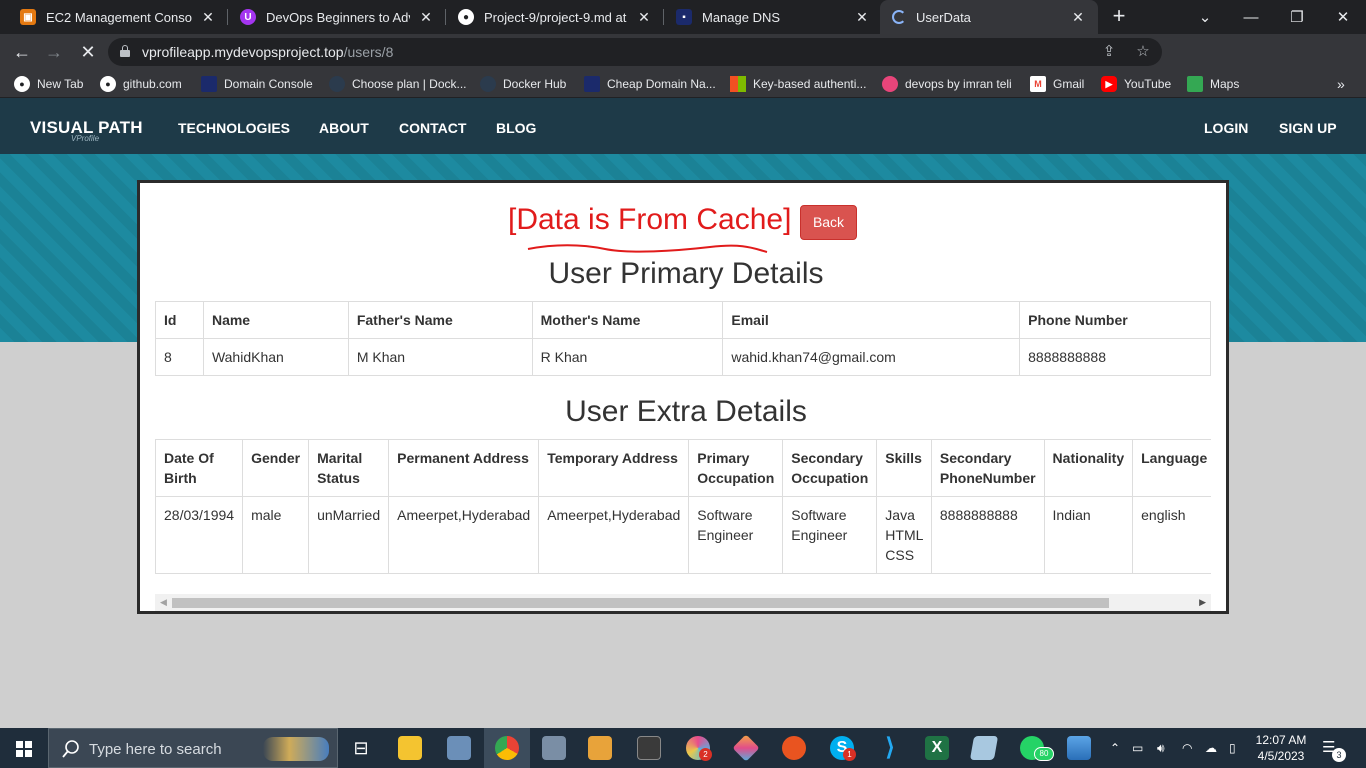 The image size is (1366, 768). I want to click on column-header: Email, so click(871, 320).